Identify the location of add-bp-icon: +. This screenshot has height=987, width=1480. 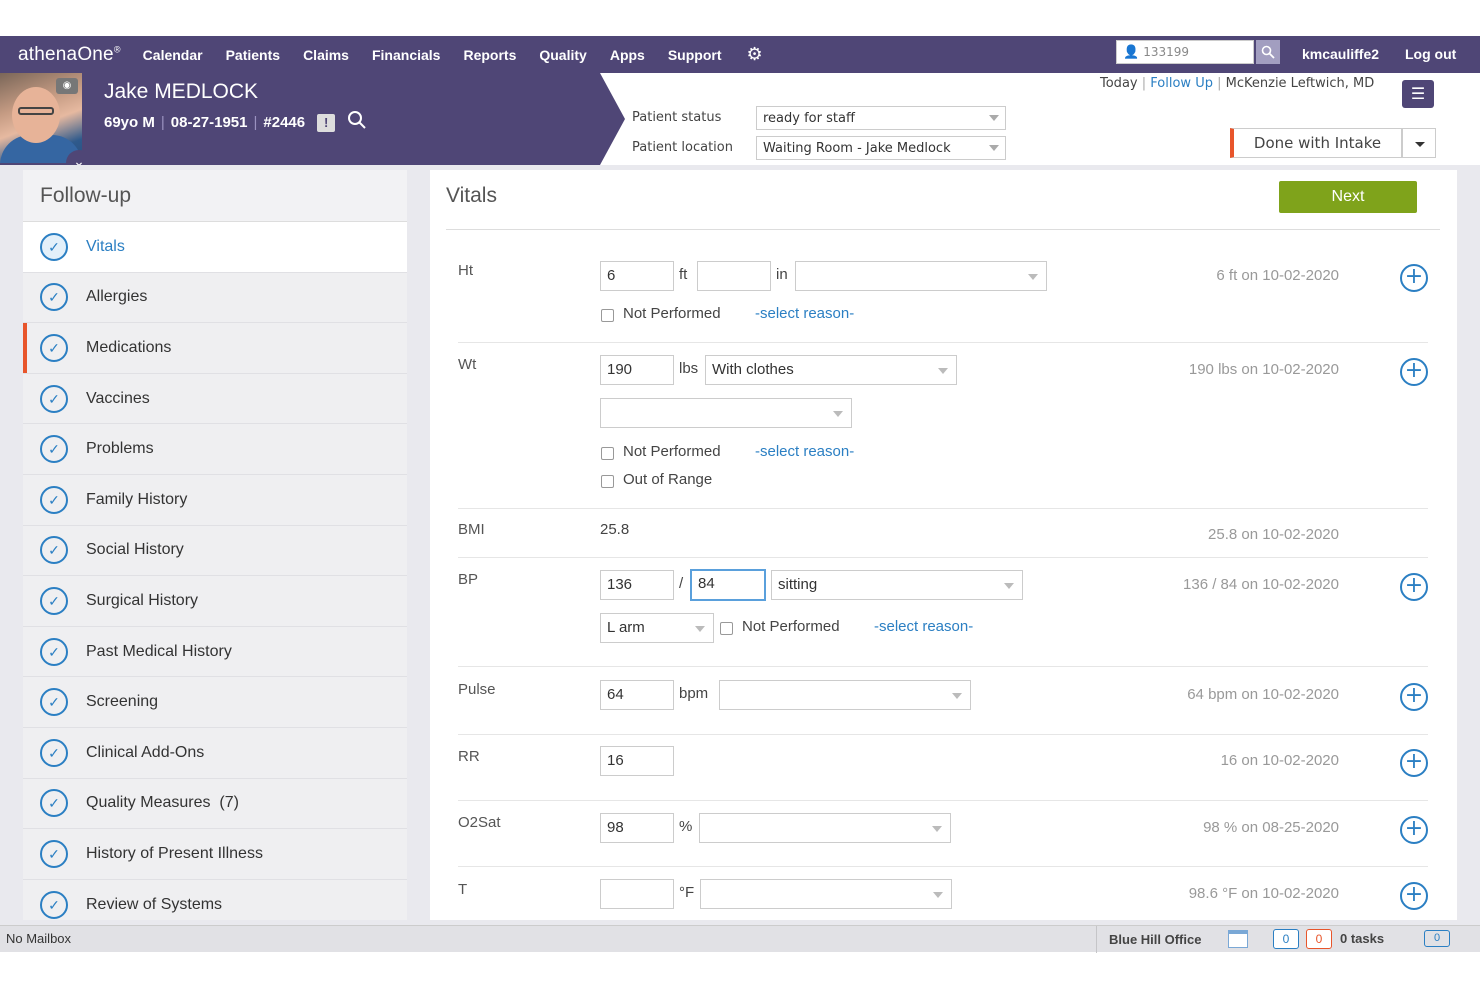
(1414, 587).